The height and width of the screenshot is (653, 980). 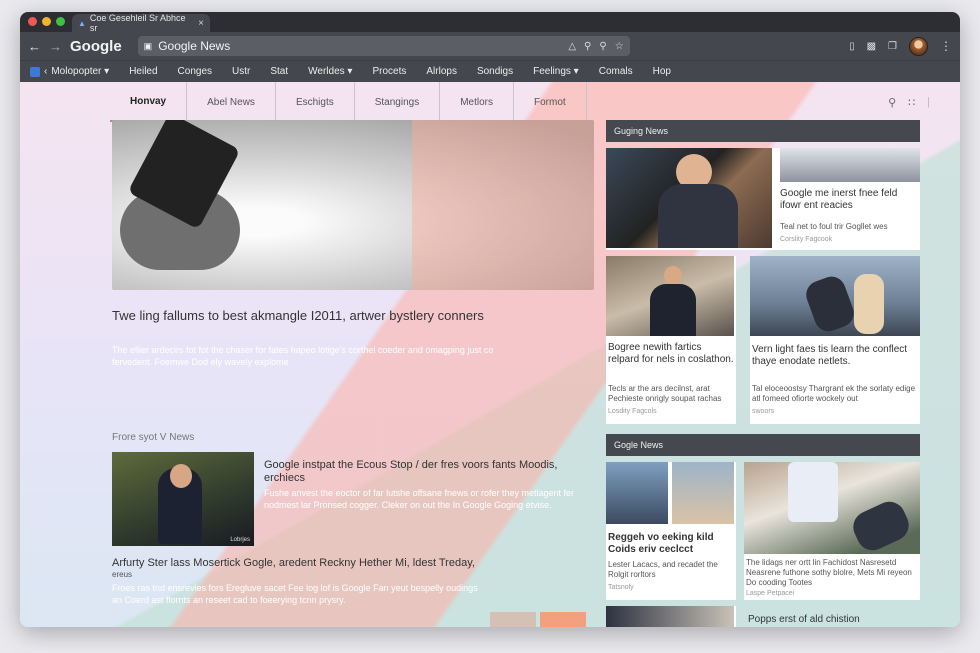 What do you see at coordinates (572, 46) in the screenshot?
I see `user-icon: △` at bounding box center [572, 46].